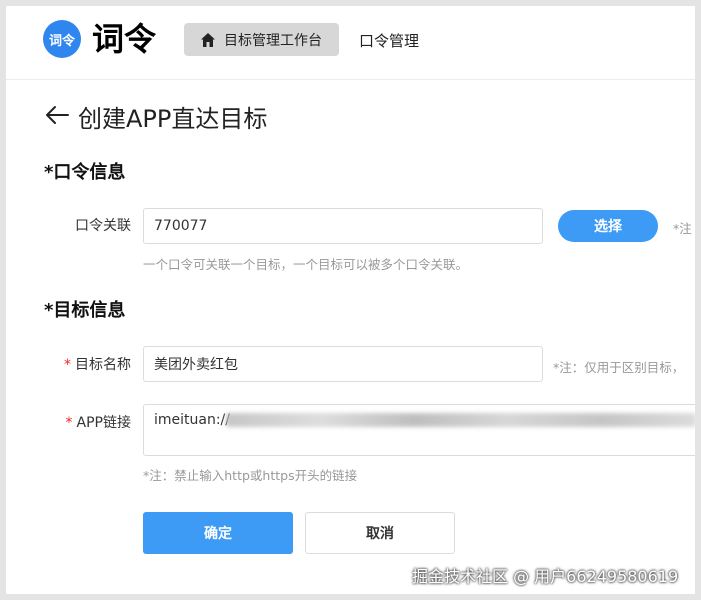 The width and height of the screenshot is (701, 600). I want to click on redacted-link-blur, so click(460, 420).